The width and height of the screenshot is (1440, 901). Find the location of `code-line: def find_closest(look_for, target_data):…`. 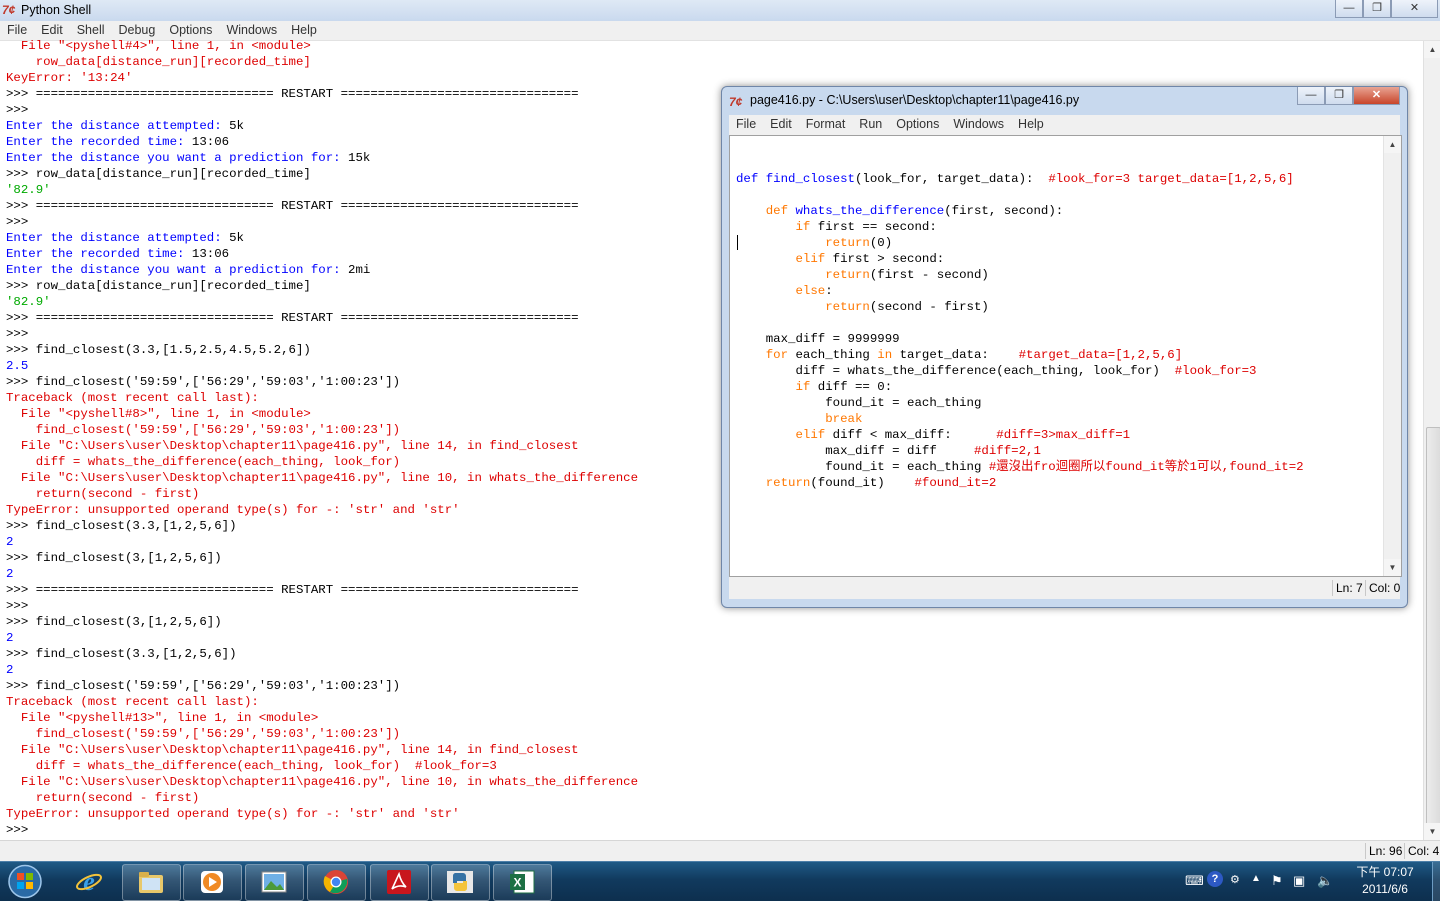

code-line: def find_closest(look_for, target_data):… is located at coordinates (1015, 179).